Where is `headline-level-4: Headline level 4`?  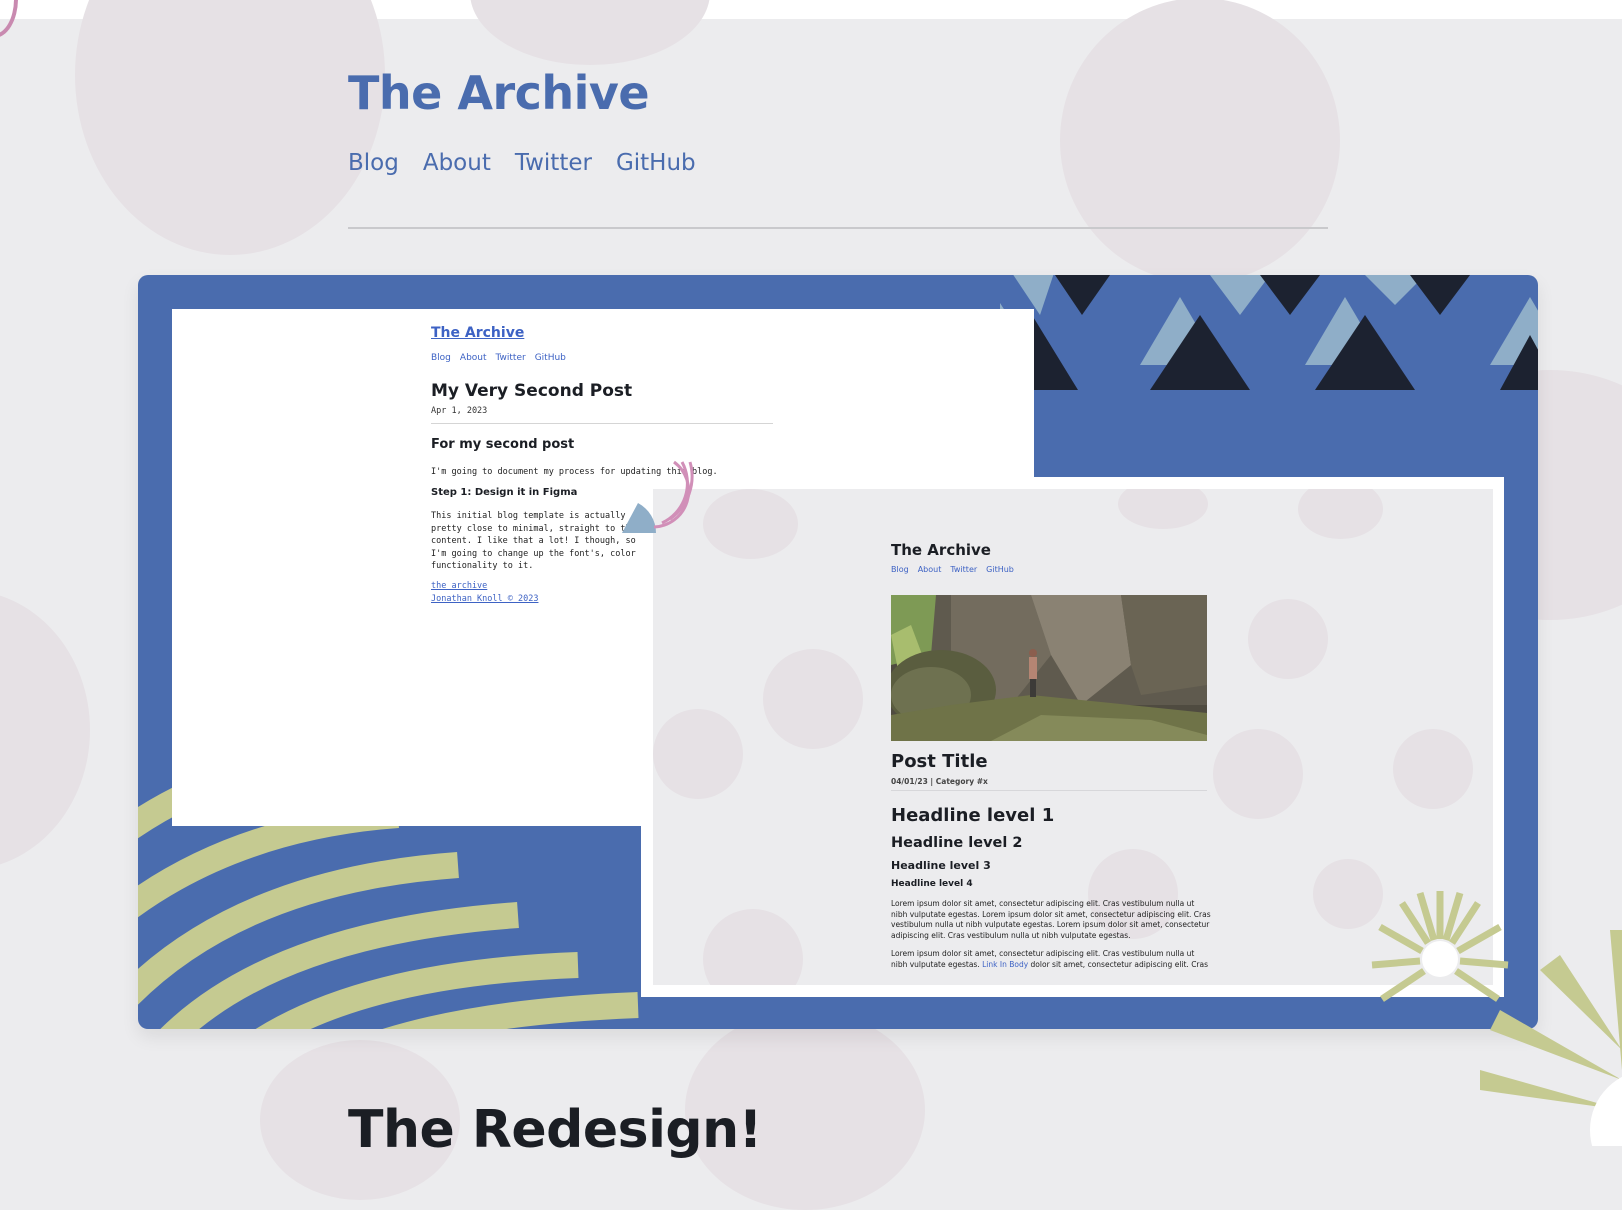
headline-level-4: Headline level 4 is located at coordinates (932, 884).